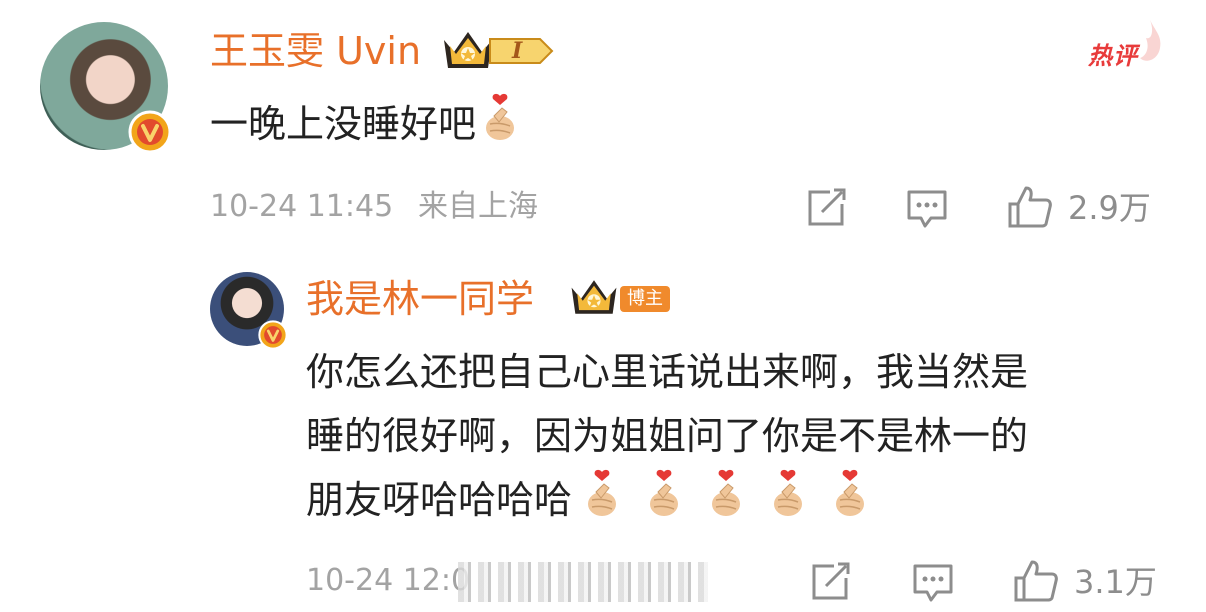 Image resolution: width=1206 pixels, height=612 pixels. I want to click on reply-date: 10-24 12:0, so click(388, 580).